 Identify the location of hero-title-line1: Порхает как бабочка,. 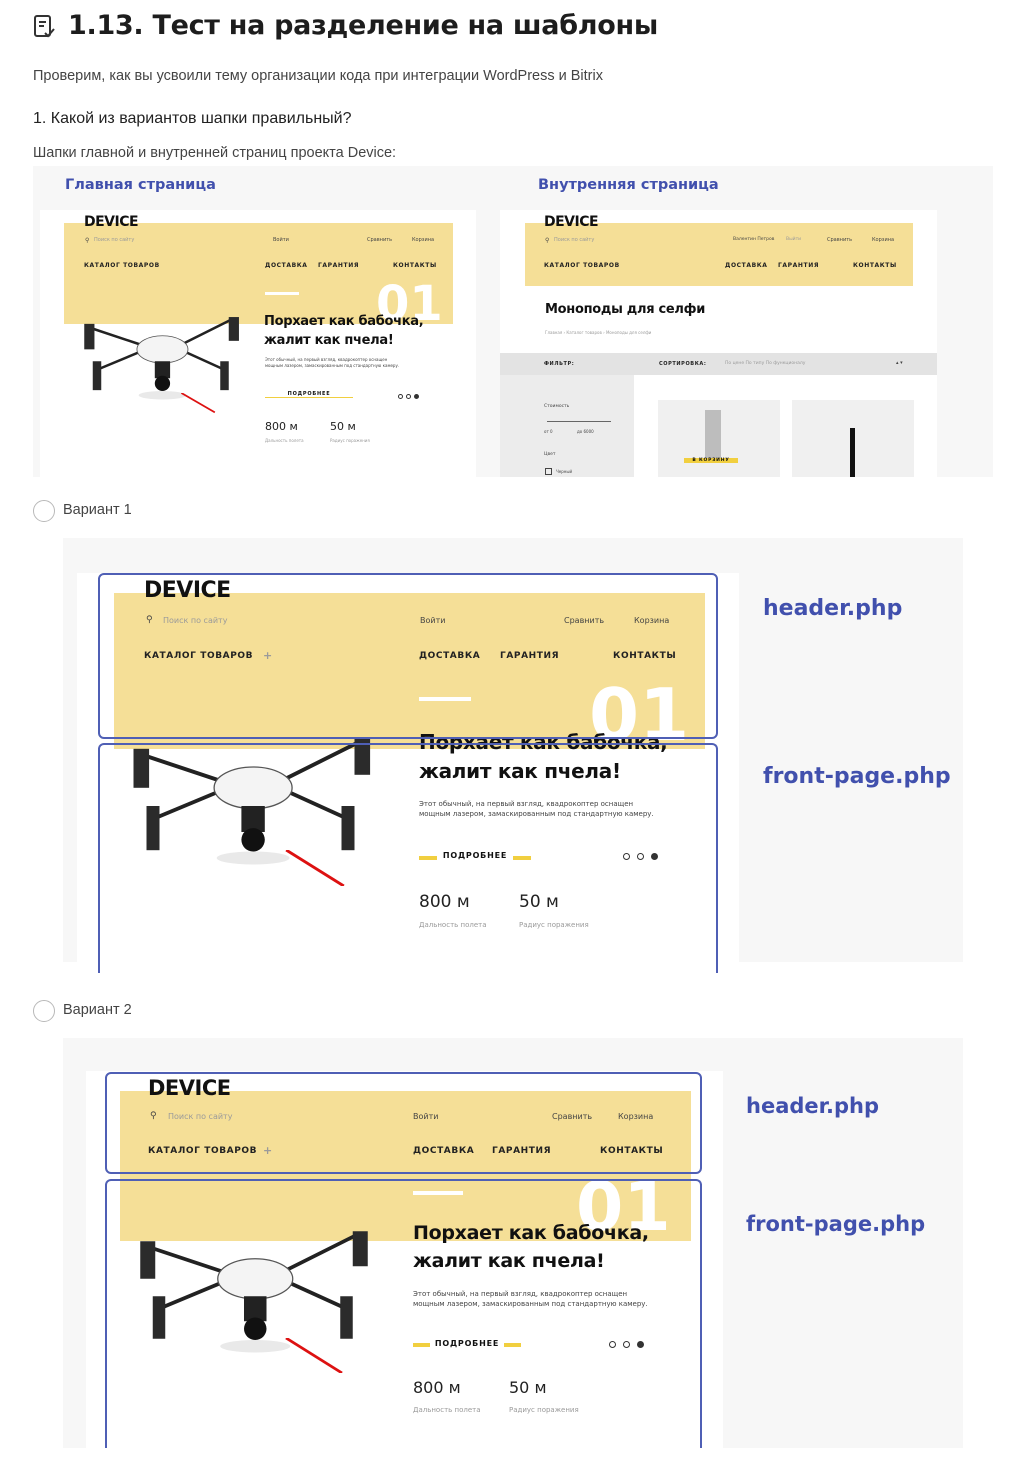
(344, 321).